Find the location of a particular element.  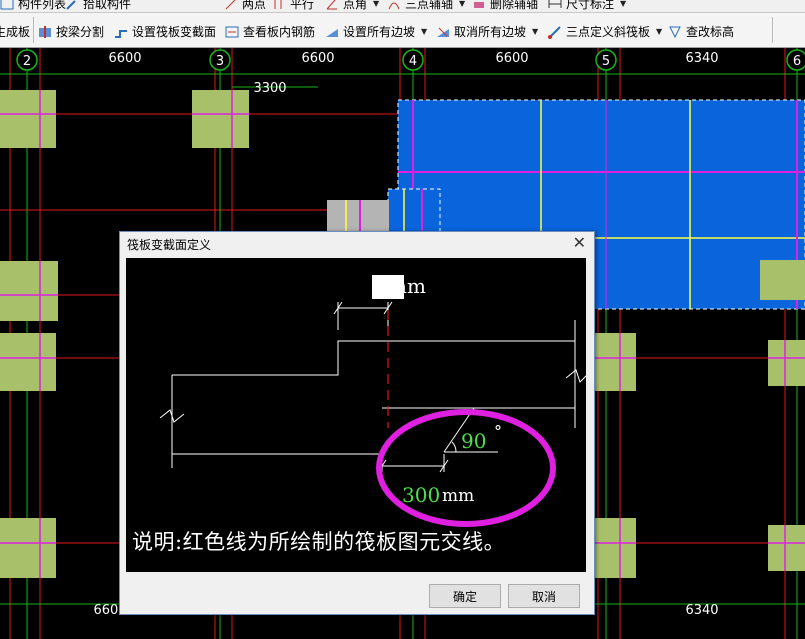

two-point-icon is located at coordinates (231, 5).